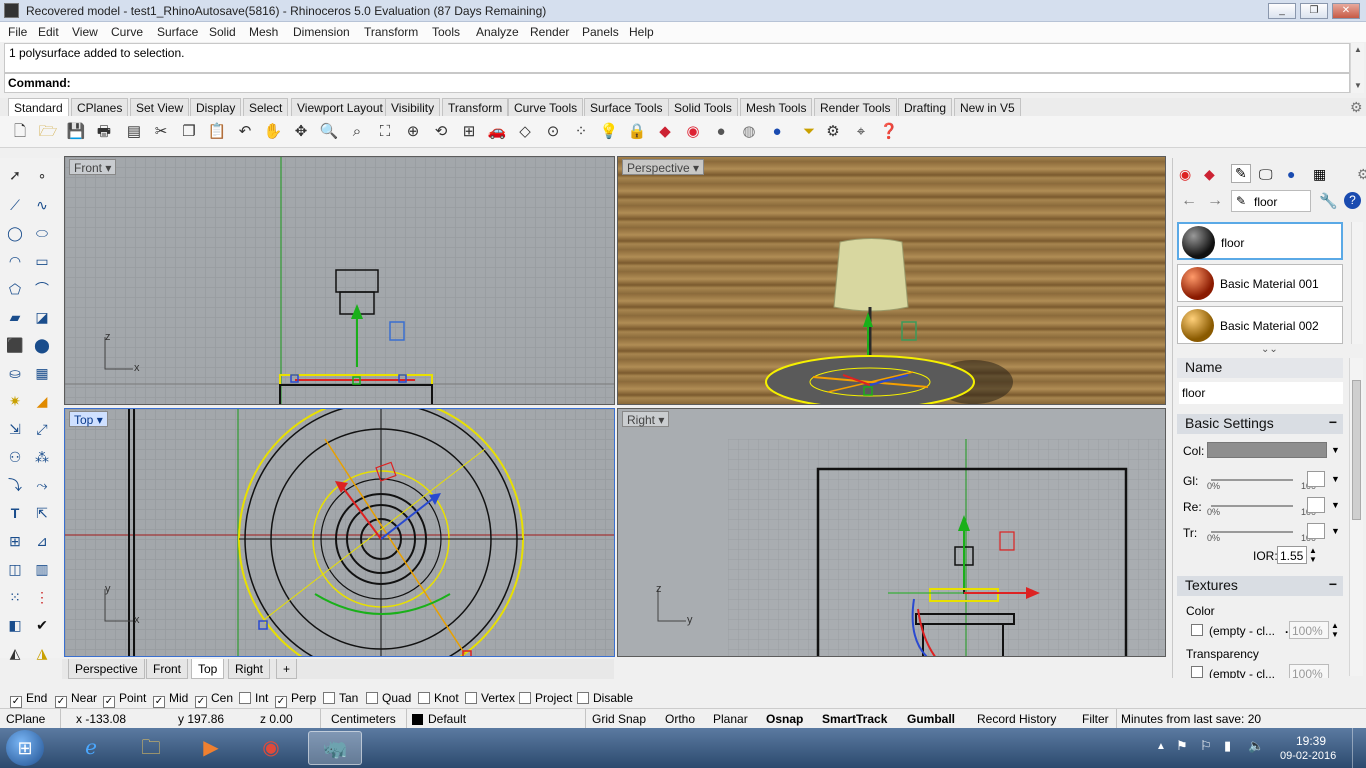  I want to click on viewport-title-perspective: Perspective ▾, so click(663, 167).